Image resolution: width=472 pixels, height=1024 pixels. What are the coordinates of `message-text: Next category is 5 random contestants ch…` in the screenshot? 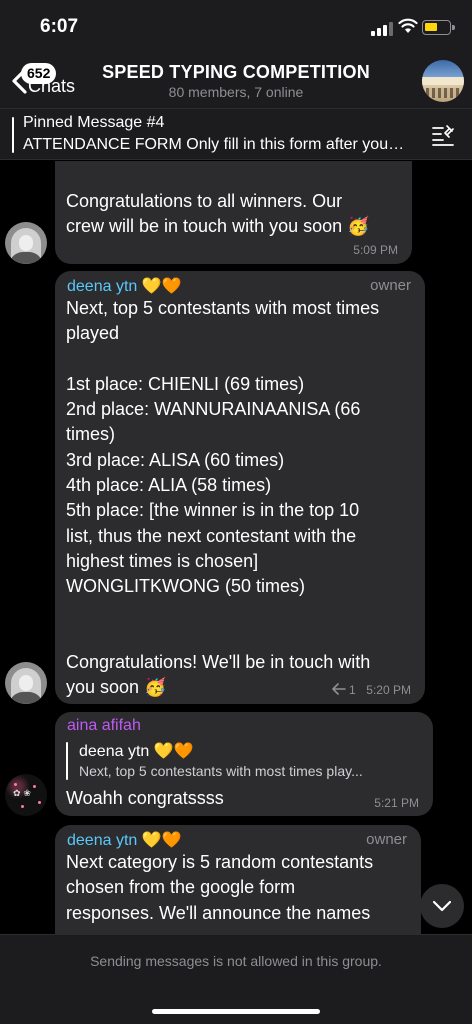 It's located at (220, 887).